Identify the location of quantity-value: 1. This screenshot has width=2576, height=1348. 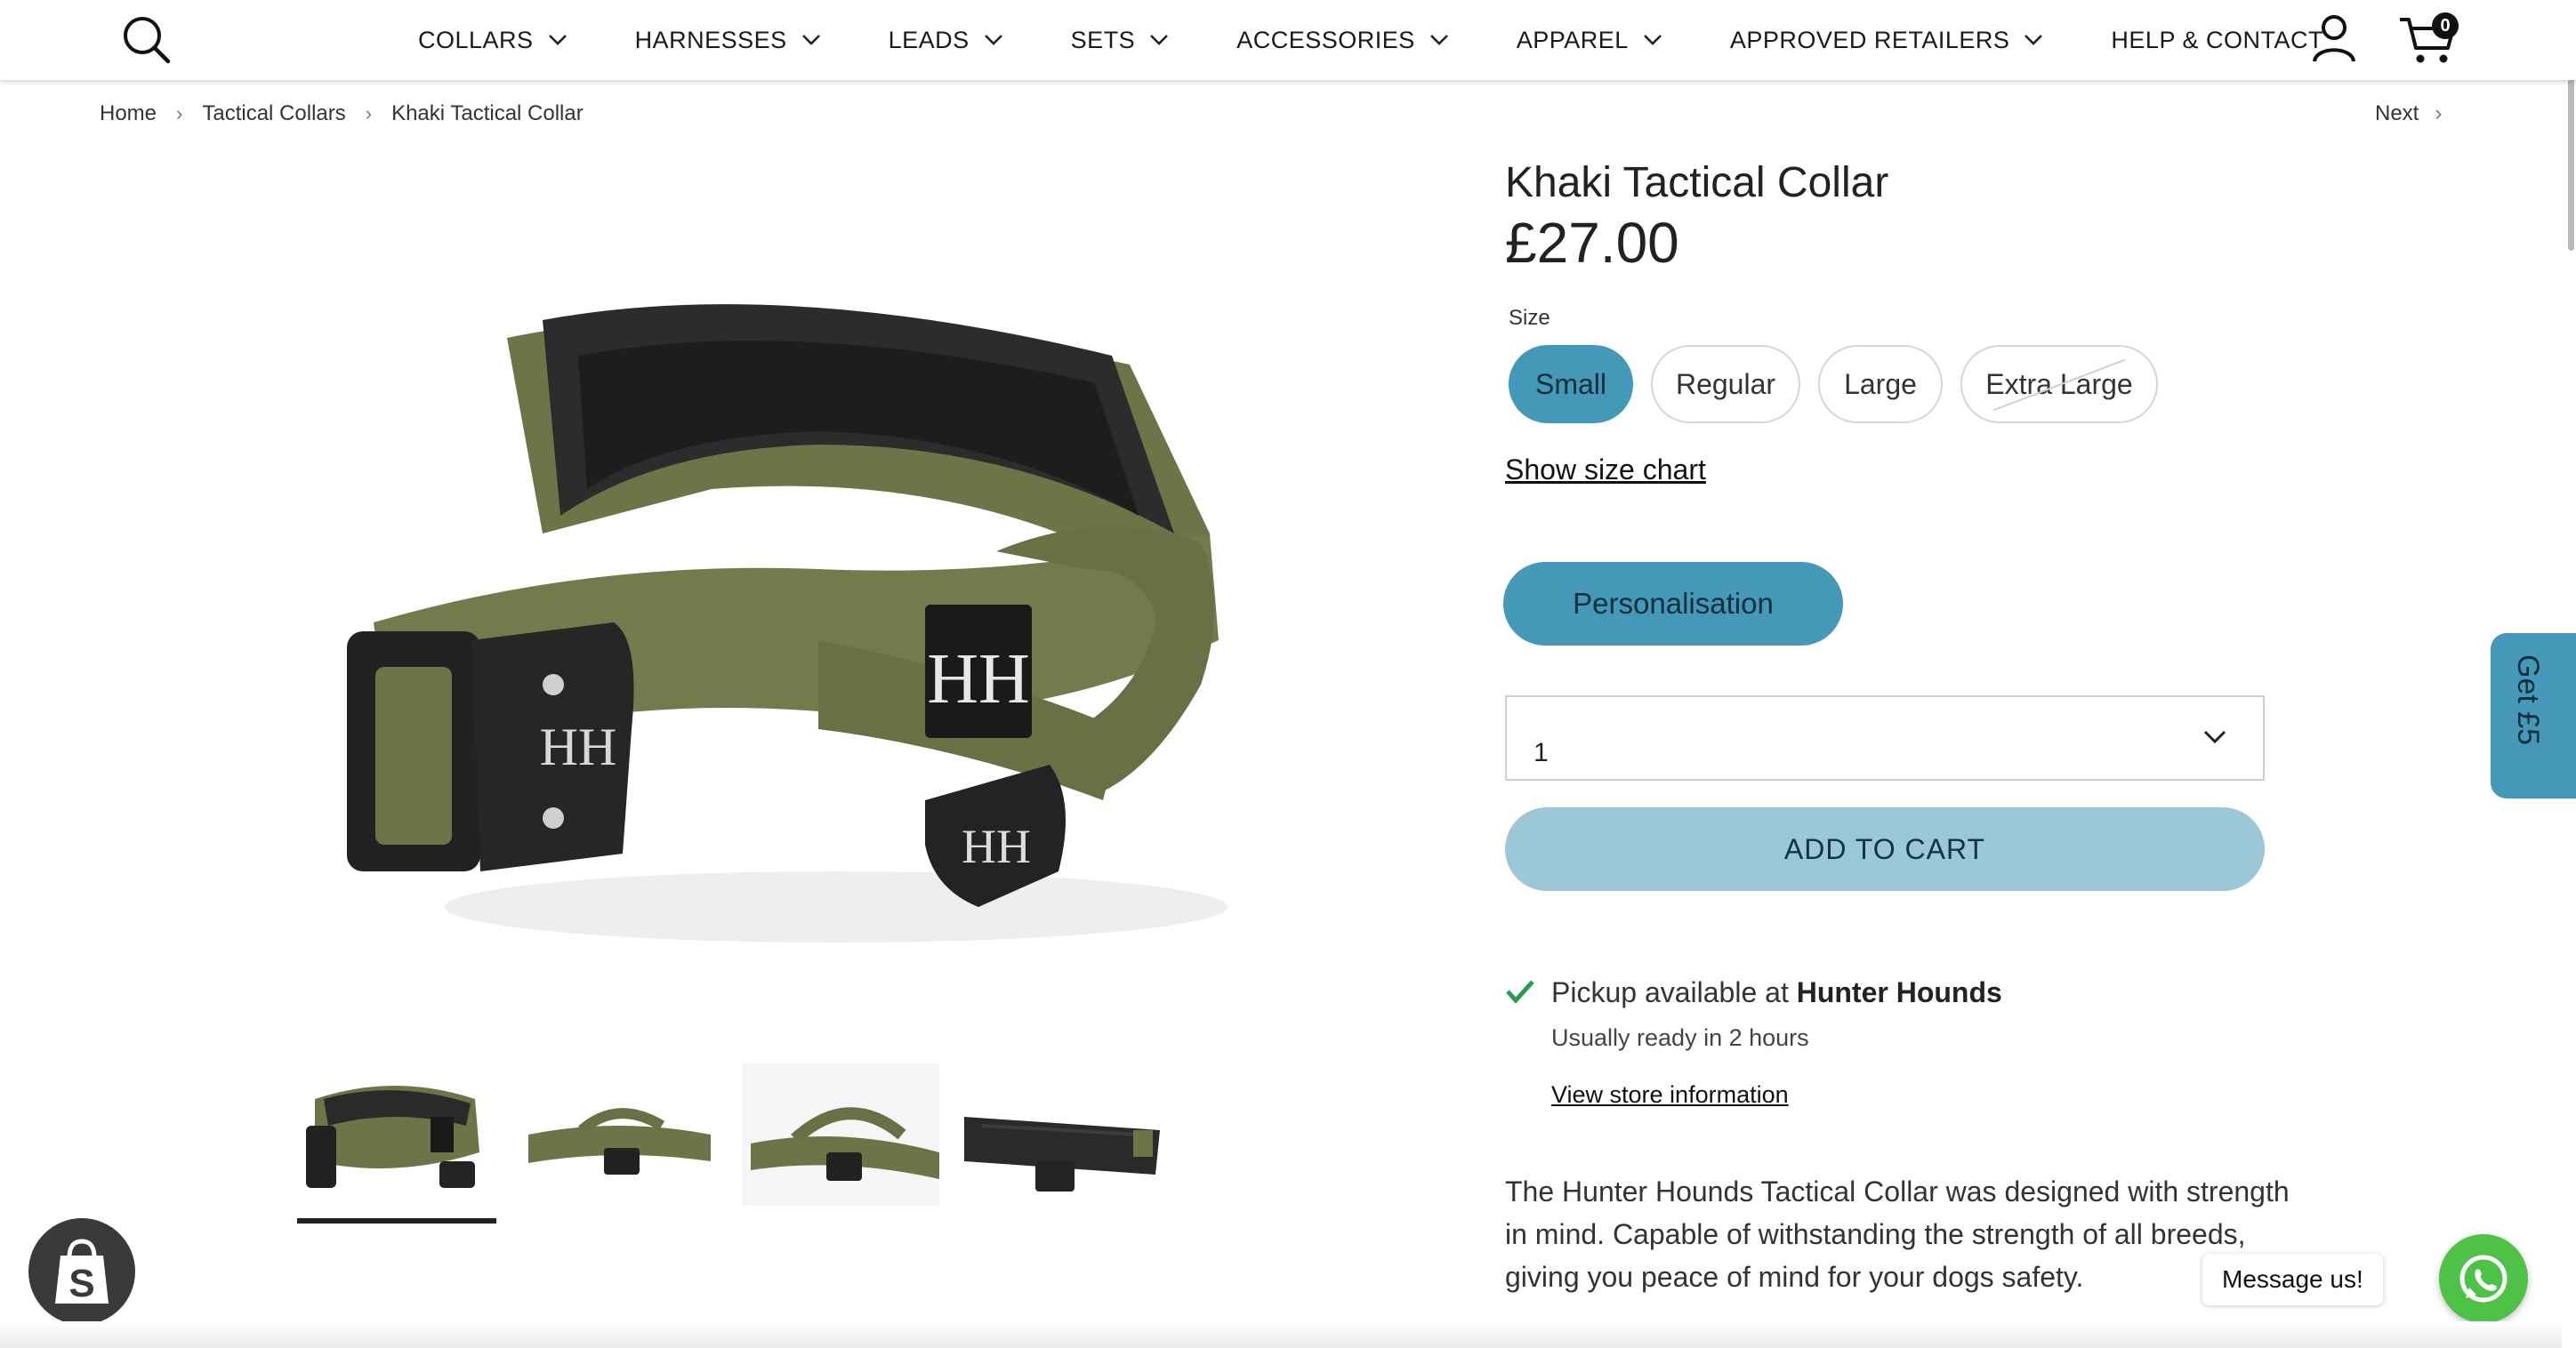
(1541, 752).